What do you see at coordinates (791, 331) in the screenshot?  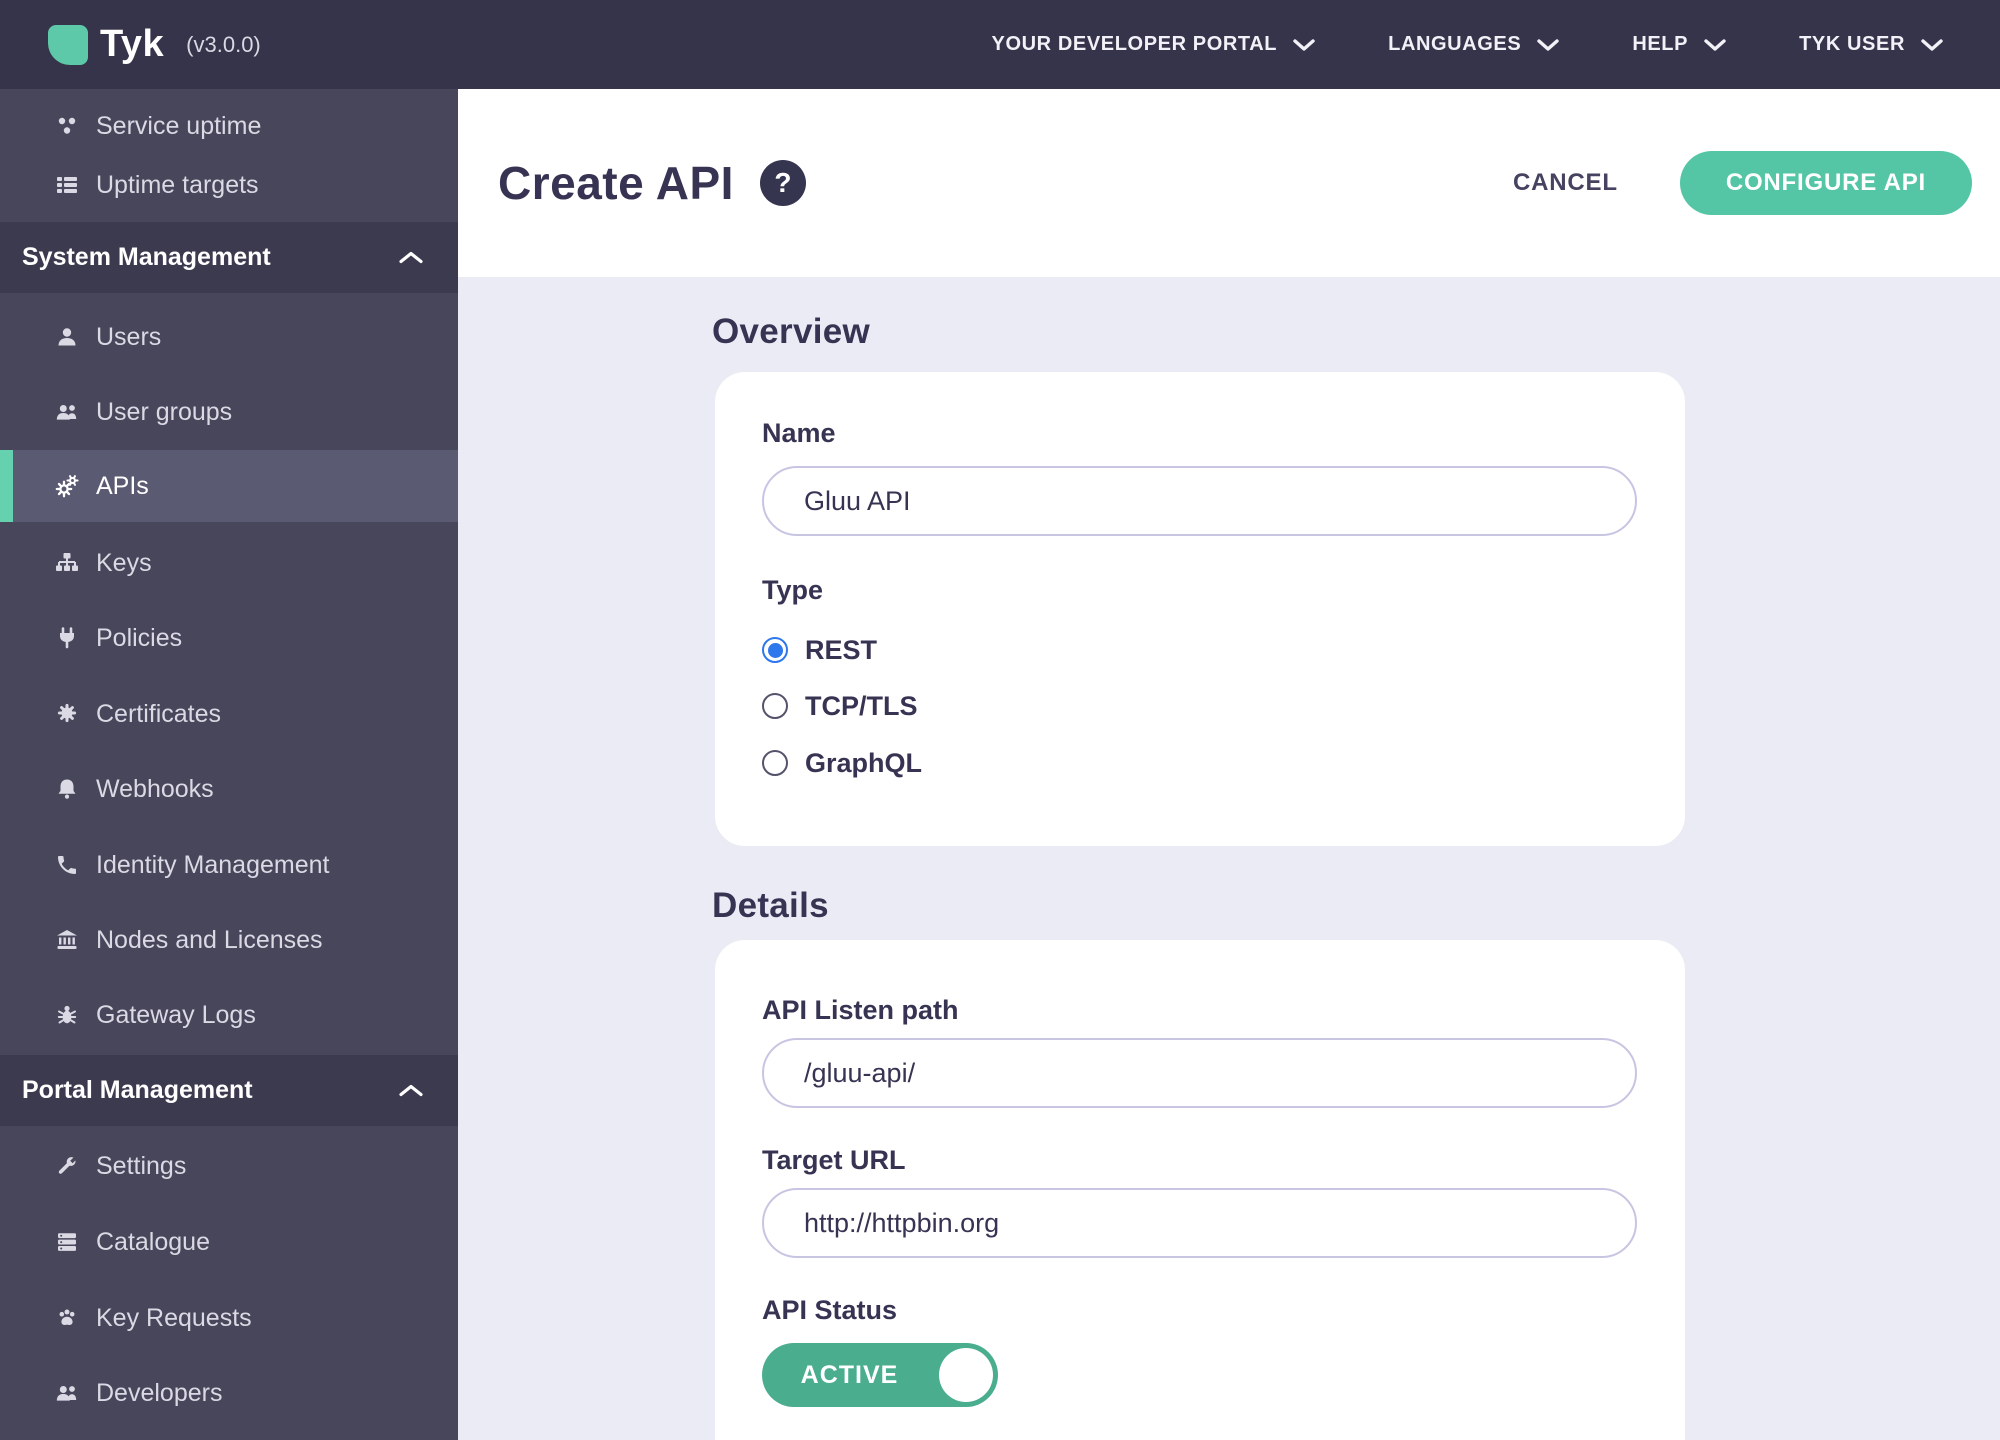 I see `overview-heading: Overview` at bounding box center [791, 331].